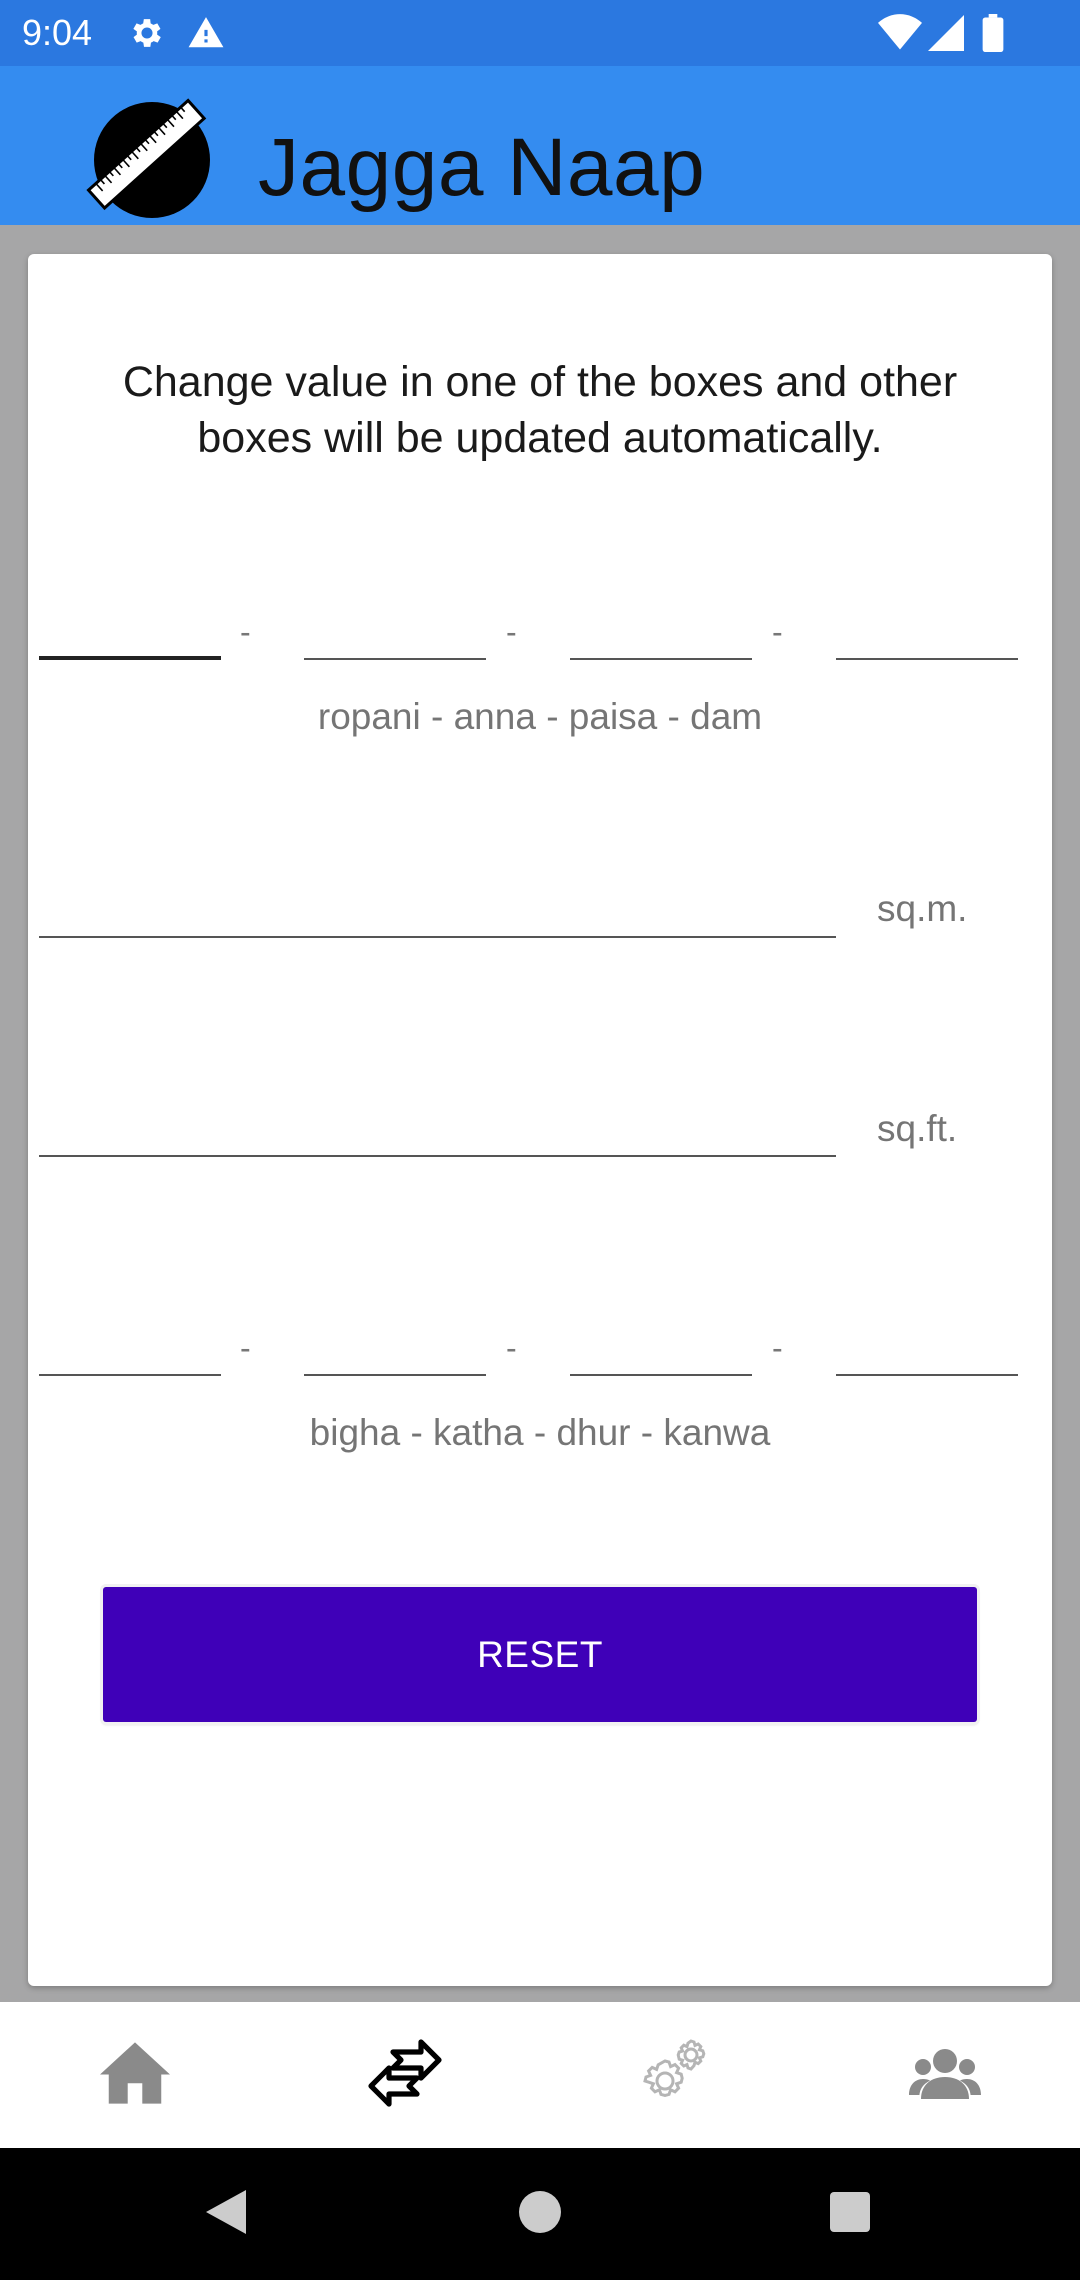  What do you see at coordinates (661, 632) in the screenshot?
I see `paisa-field` at bounding box center [661, 632].